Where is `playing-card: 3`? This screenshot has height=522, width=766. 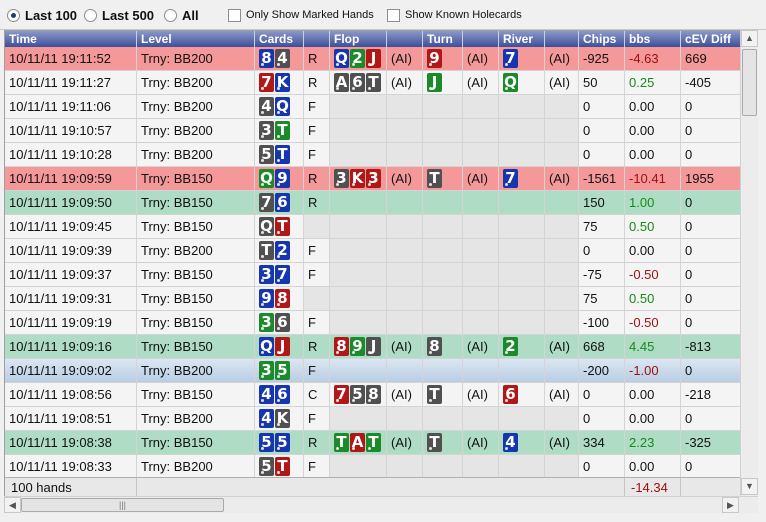
playing-card: 3 is located at coordinates (266, 370).